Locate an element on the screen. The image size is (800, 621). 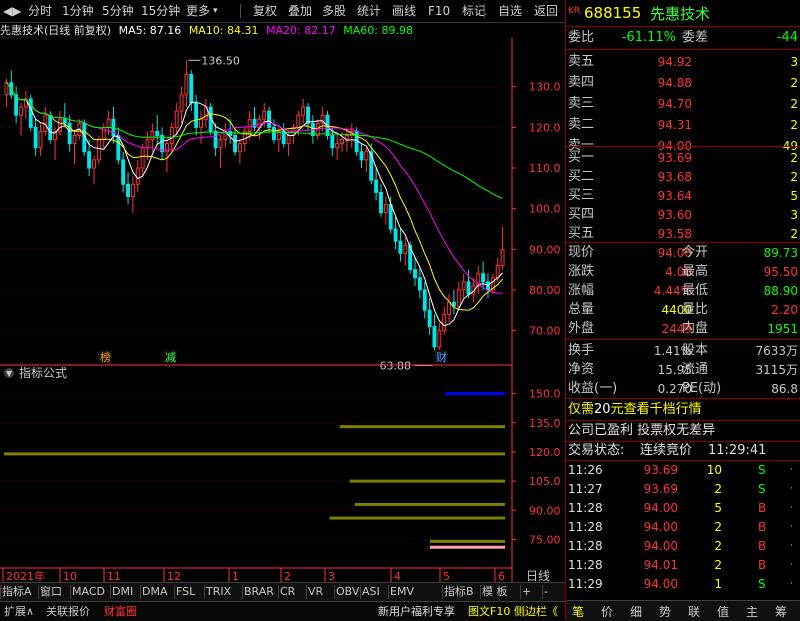
toolbar-item-6: 叠加 is located at coordinates (300, 11).